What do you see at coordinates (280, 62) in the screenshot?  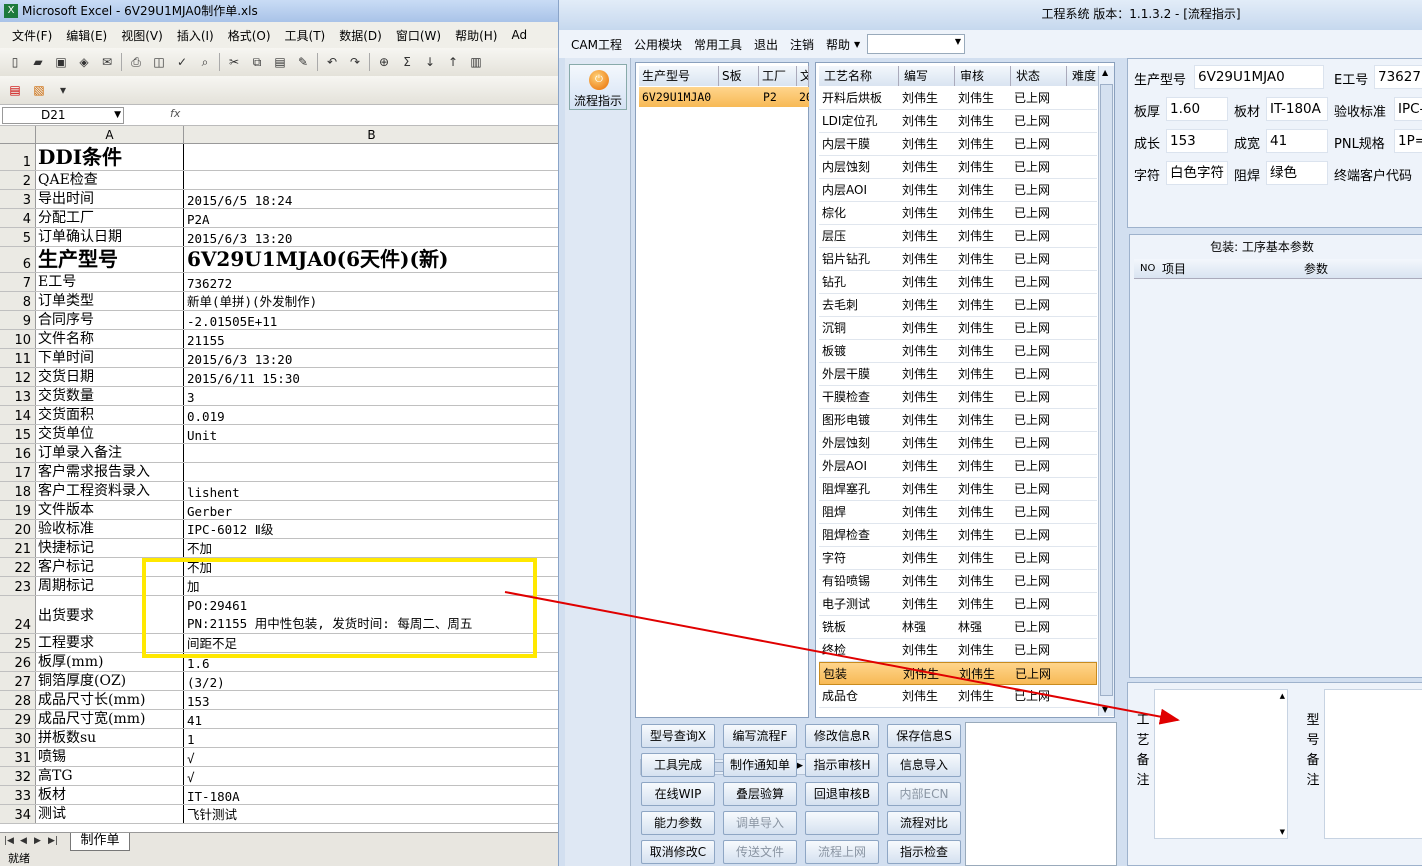 I see `paste-icon: ▤` at bounding box center [280, 62].